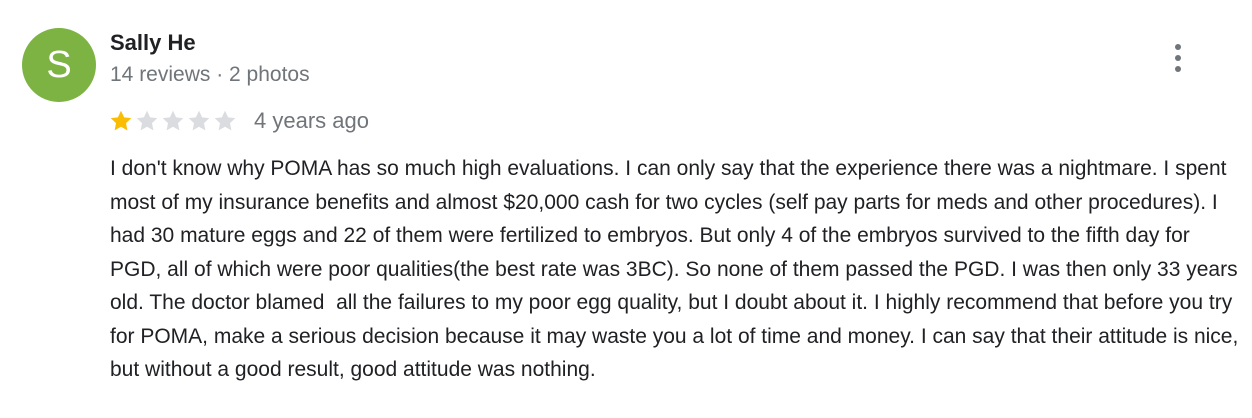 The width and height of the screenshot is (1252, 418). What do you see at coordinates (210, 74) in the screenshot?
I see `author-meta: 14 reviews · 2 photos` at bounding box center [210, 74].